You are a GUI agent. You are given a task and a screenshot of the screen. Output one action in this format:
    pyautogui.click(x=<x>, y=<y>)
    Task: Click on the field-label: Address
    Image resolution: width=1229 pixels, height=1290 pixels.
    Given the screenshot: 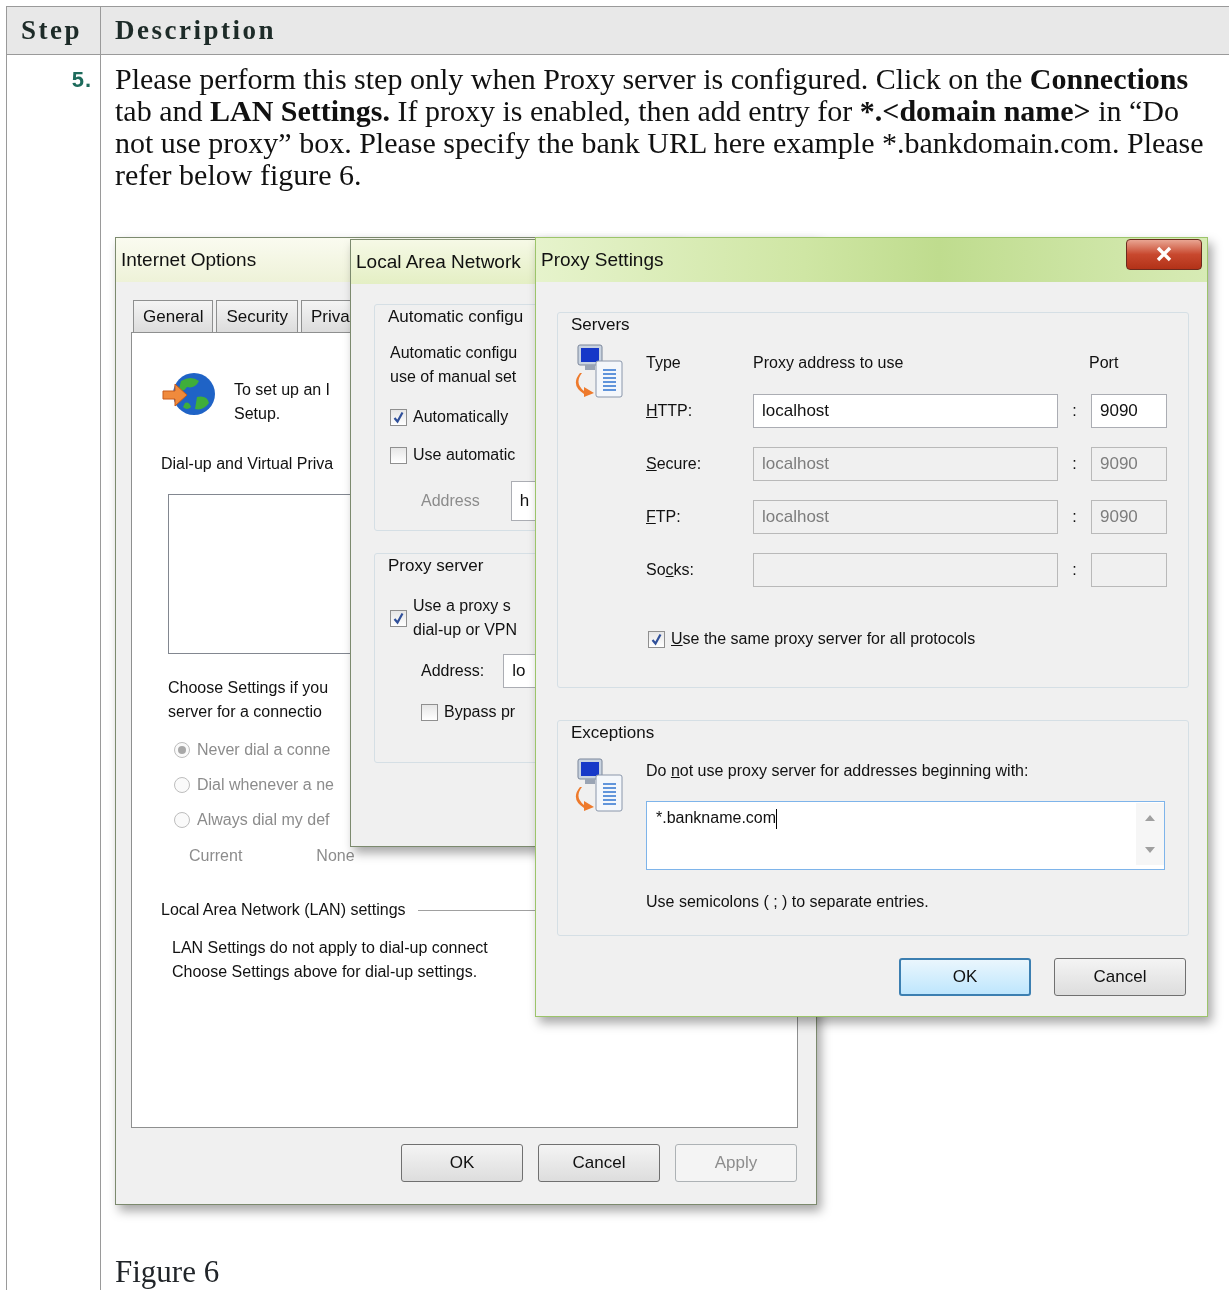 What is the action you would take?
    pyautogui.click(x=450, y=501)
    